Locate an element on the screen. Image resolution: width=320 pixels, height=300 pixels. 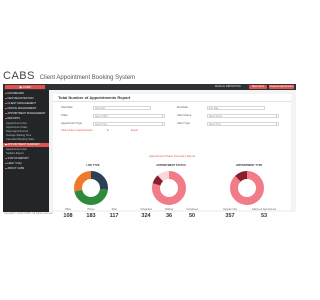
stat-label: Office is located at coordinates (68, 209).